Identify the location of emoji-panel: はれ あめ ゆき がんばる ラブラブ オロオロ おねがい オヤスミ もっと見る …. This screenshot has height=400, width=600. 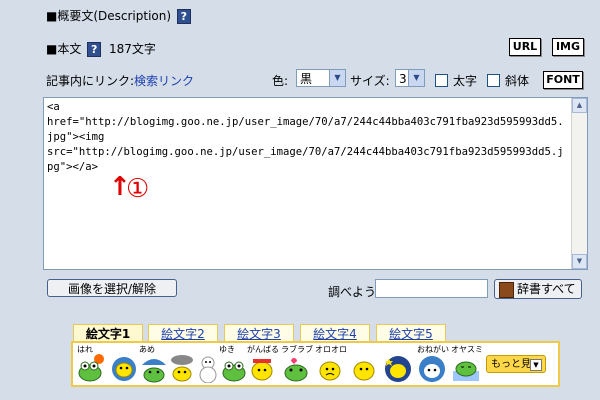
(315, 364).